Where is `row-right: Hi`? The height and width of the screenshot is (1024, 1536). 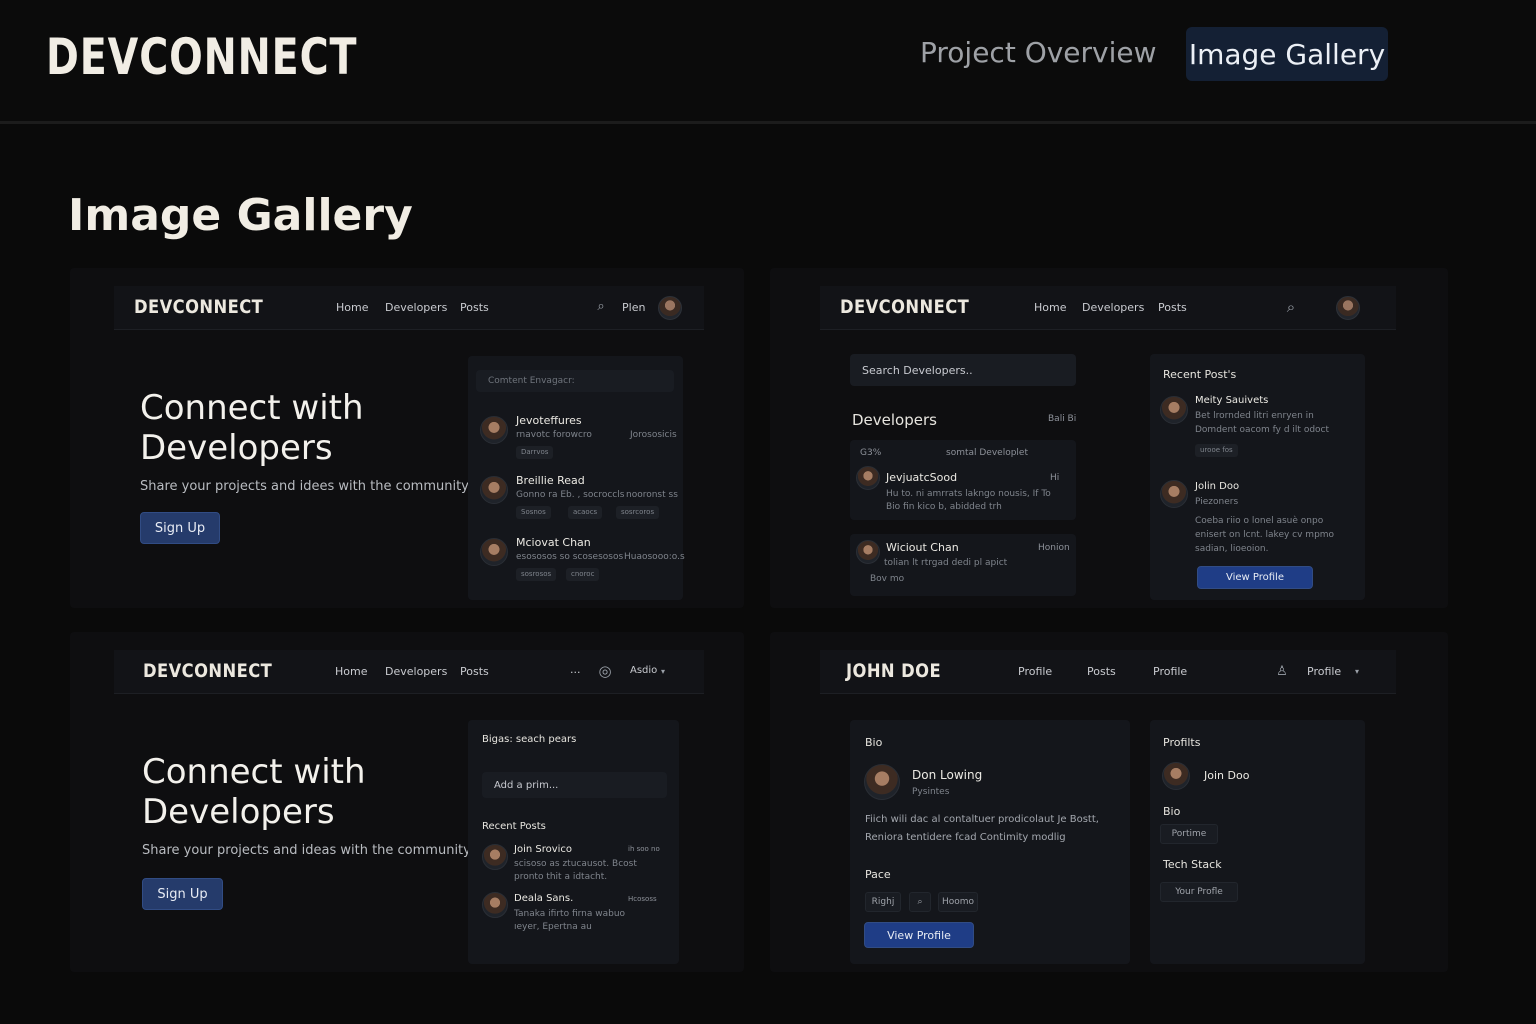
row-right: Hi is located at coordinates (1055, 478).